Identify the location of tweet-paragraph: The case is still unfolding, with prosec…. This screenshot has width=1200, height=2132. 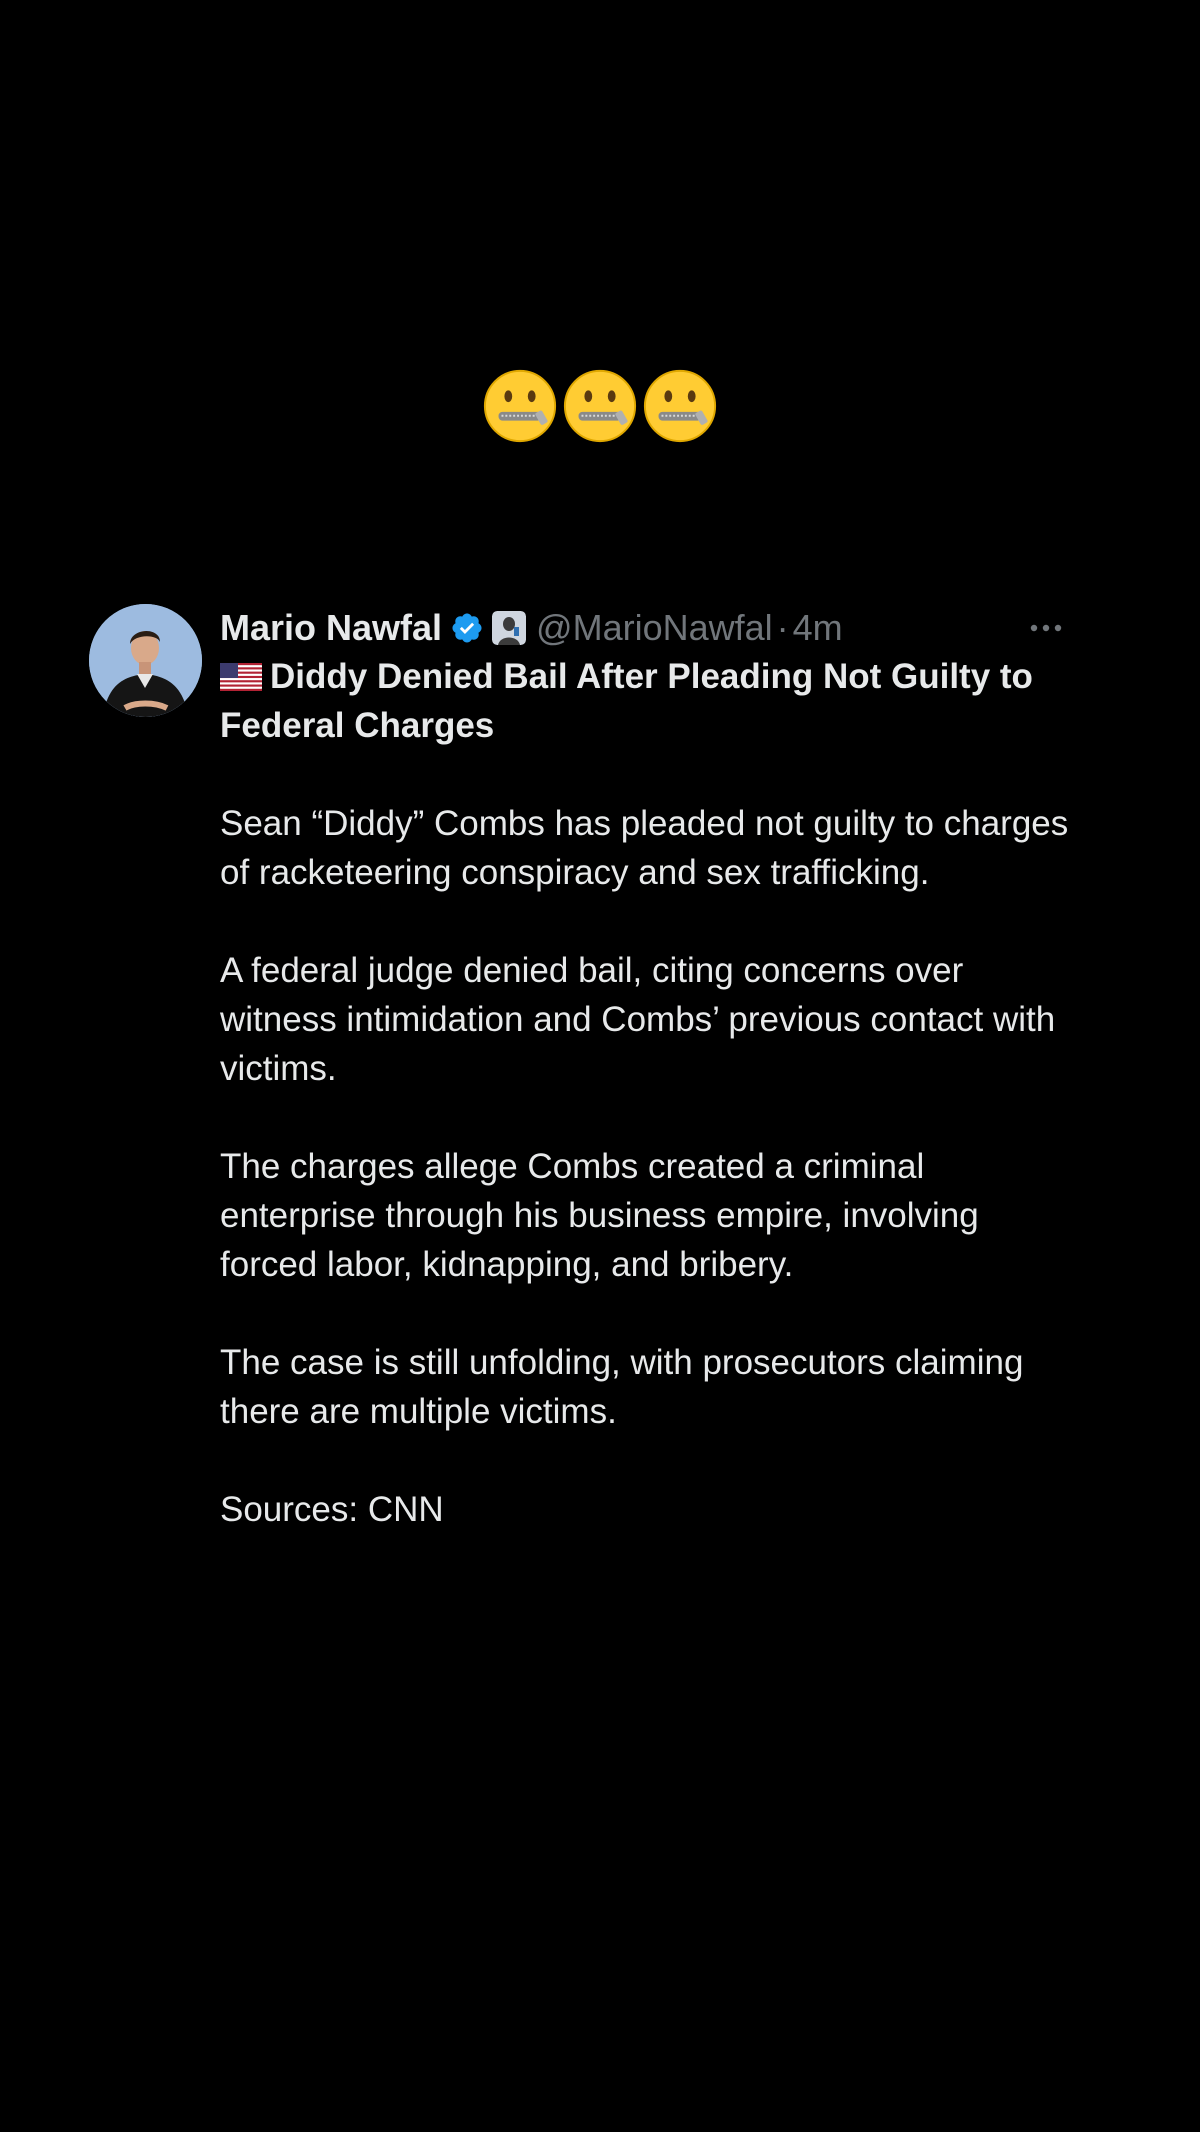
(622, 1387).